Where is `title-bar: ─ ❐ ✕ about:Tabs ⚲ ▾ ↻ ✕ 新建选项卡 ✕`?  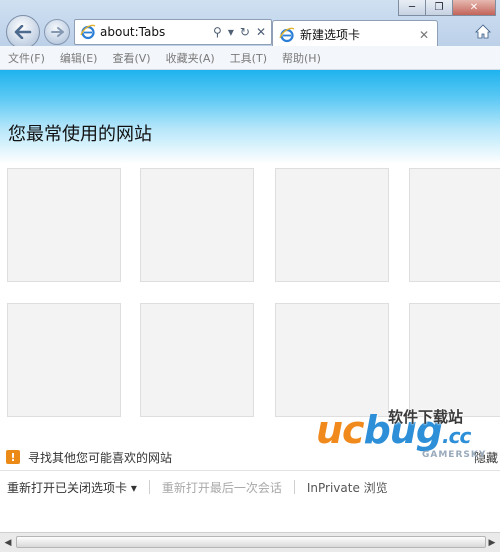 title-bar: ─ ❐ ✕ about:Tabs ⚲ ▾ ↻ ✕ 新建选项卡 ✕ is located at coordinates (250, 24).